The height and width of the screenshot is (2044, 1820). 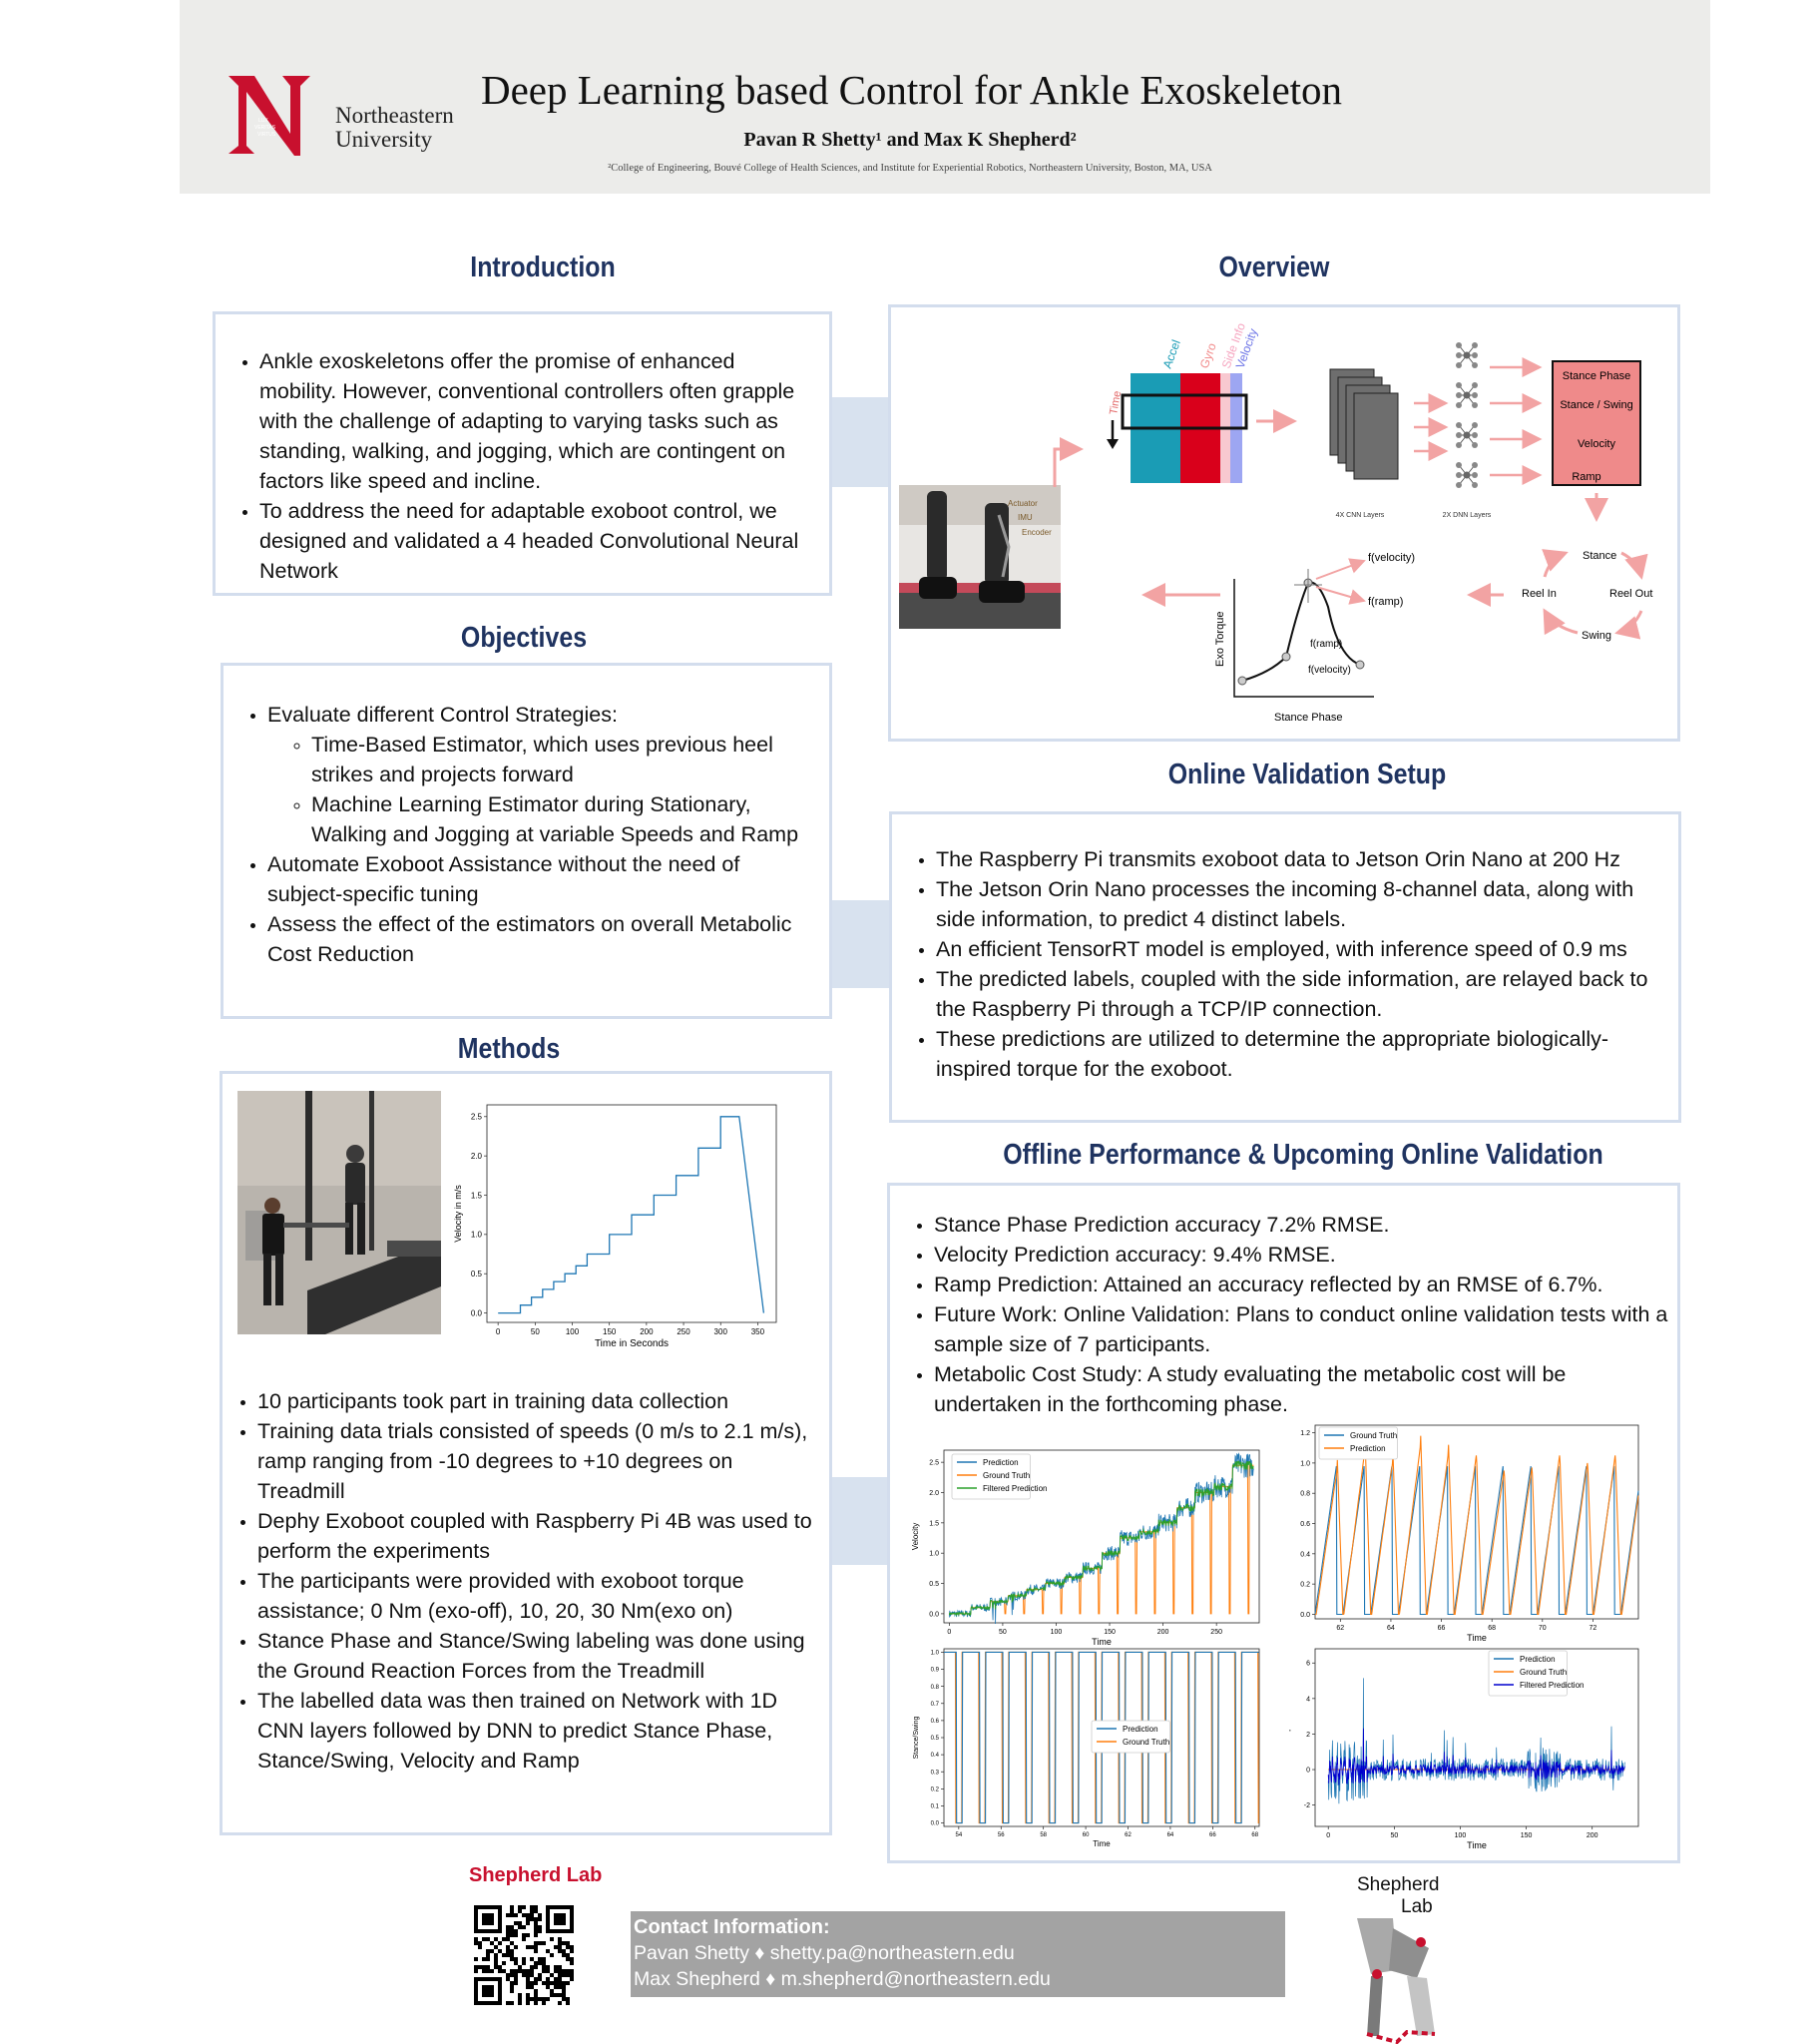 What do you see at coordinates (1398, 1959) in the screenshot?
I see `shepherd-lab-logo-icon: Shepherd Lab` at bounding box center [1398, 1959].